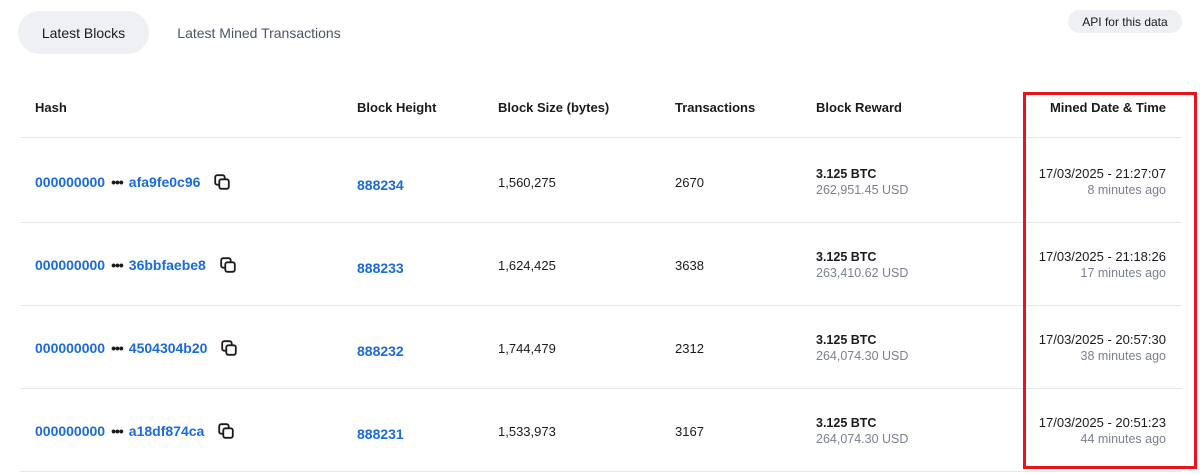  What do you see at coordinates (380, 181) in the screenshot?
I see `block-height-link: 888234` at bounding box center [380, 181].